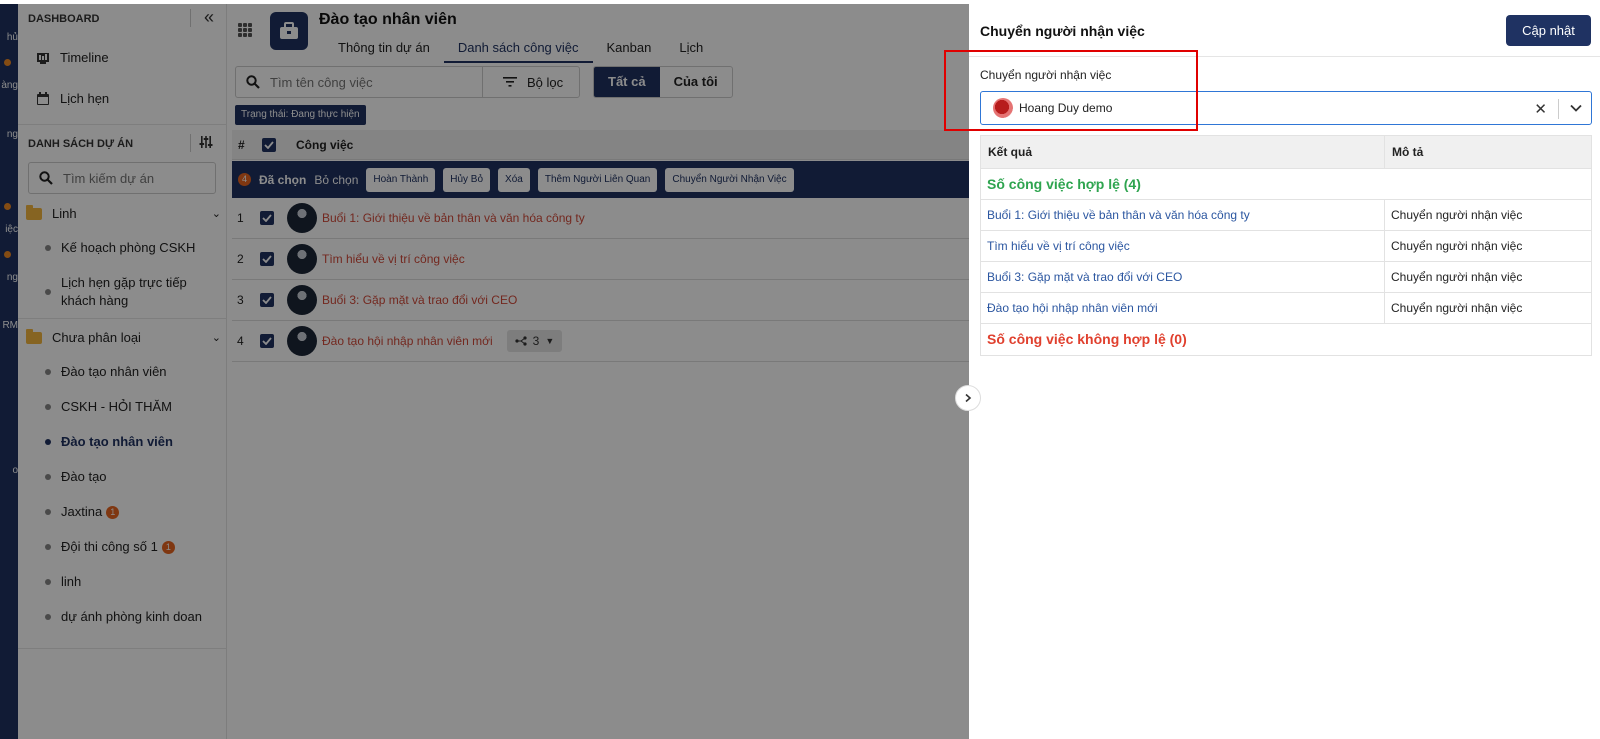  I want to click on result-task: Tìm hiểu về vị trí công việc, so click(1183, 246).